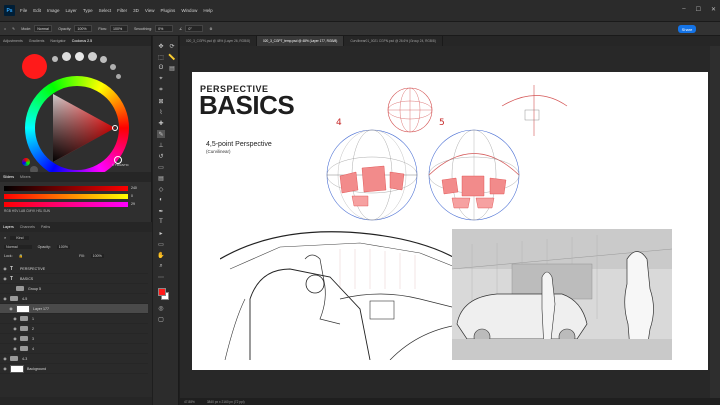  Describe the element at coordinates (161, 222) in the screenshot. I see `type-tool-icon: T` at that location.